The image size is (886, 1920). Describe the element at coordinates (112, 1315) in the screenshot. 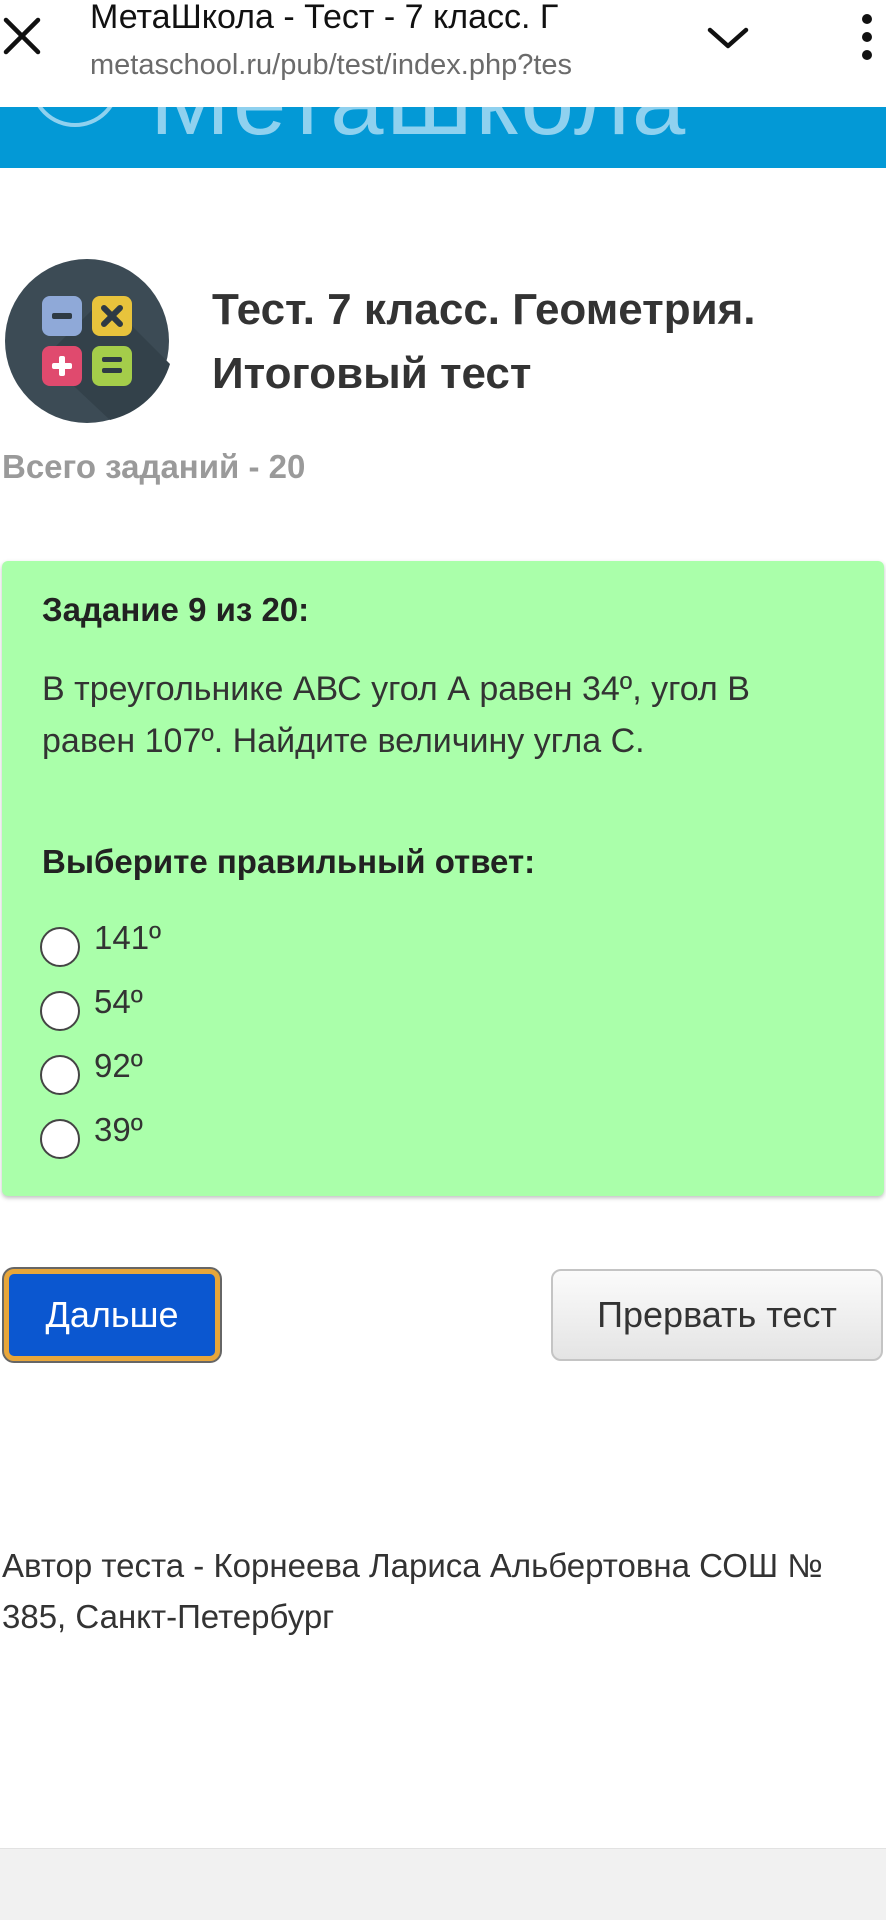

I see `next-button: Дальше` at that location.